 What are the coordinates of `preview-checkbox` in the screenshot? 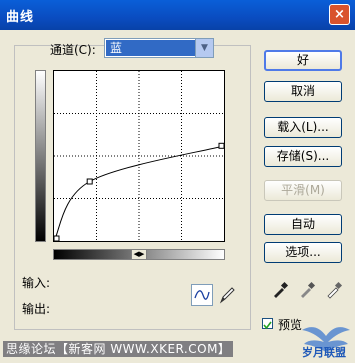 It's located at (267, 324).